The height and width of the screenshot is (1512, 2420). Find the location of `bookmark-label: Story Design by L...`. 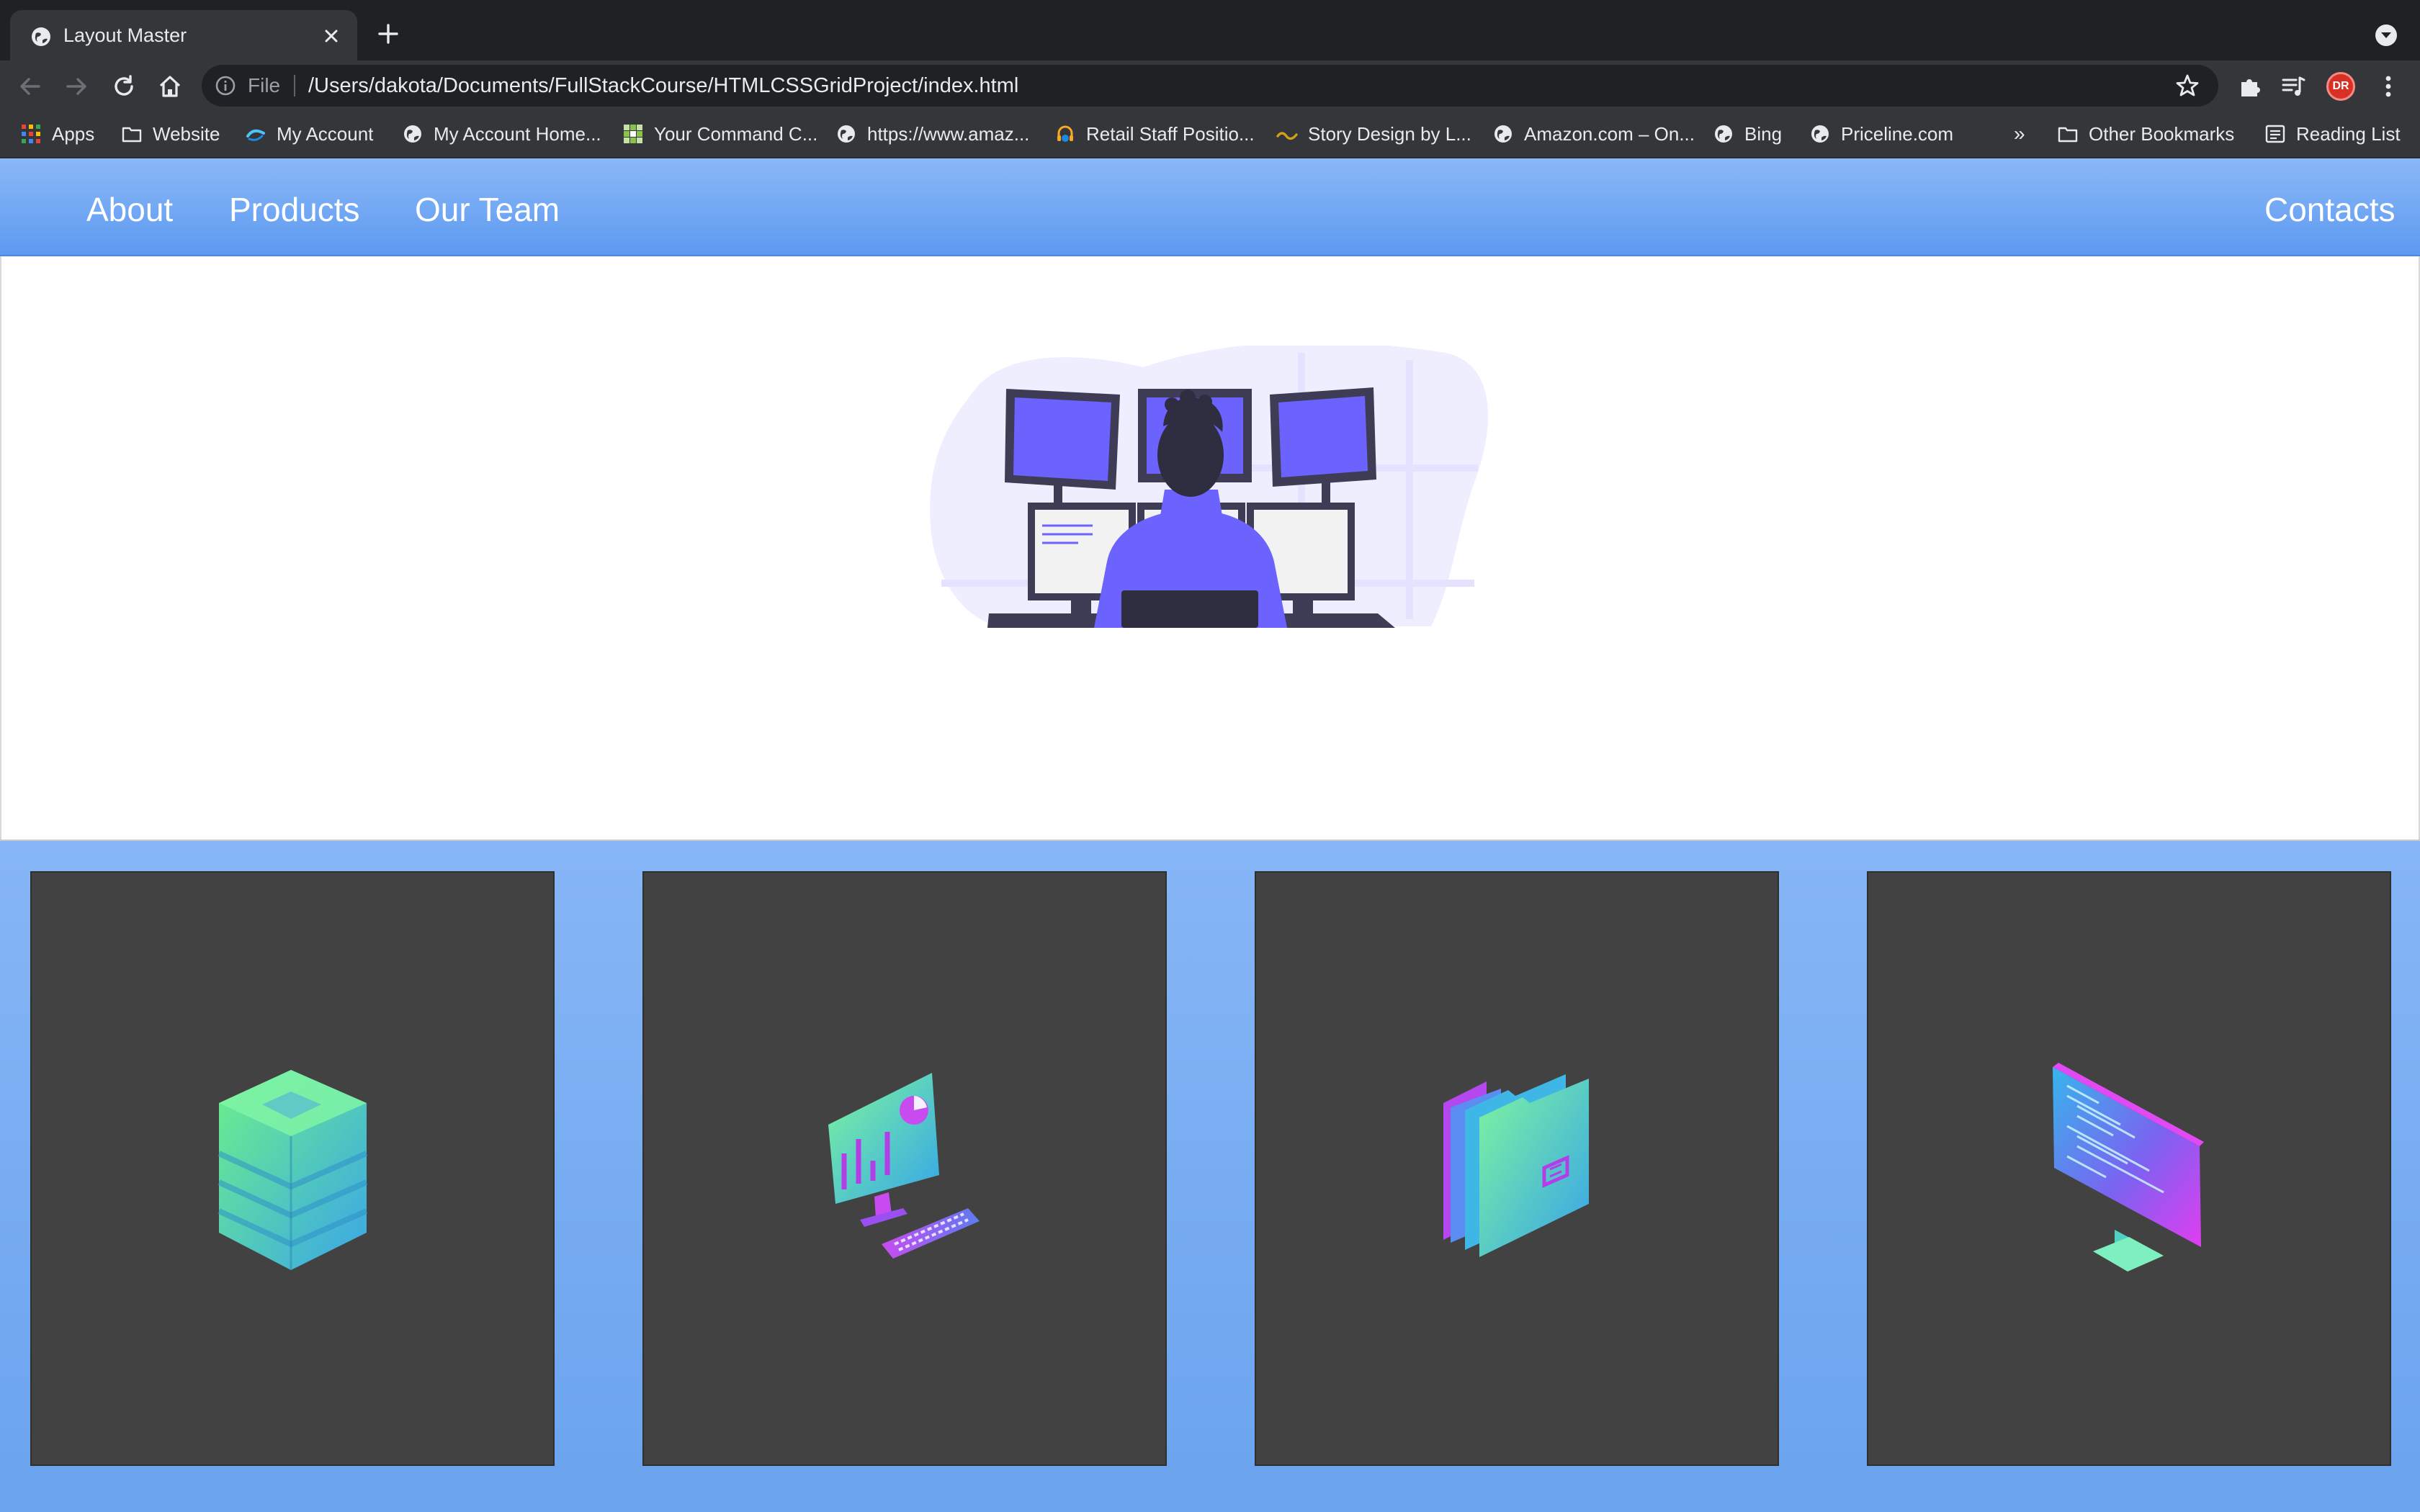

bookmark-label: Story Design by L... is located at coordinates (1389, 133).